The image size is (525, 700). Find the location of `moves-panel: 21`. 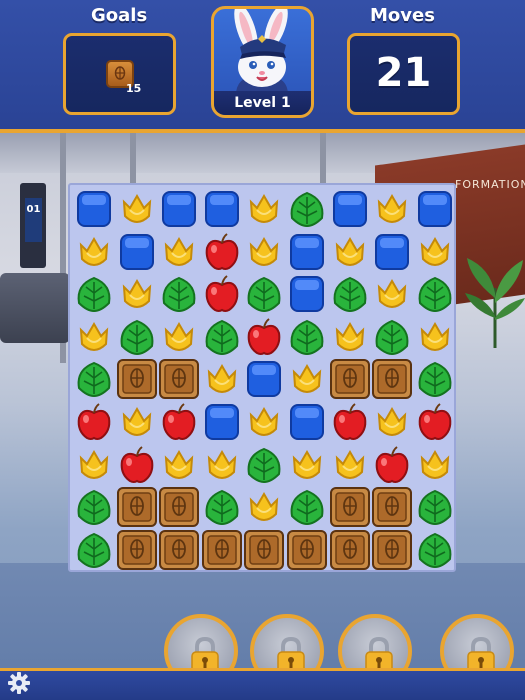

moves-panel: 21 is located at coordinates (403, 74).